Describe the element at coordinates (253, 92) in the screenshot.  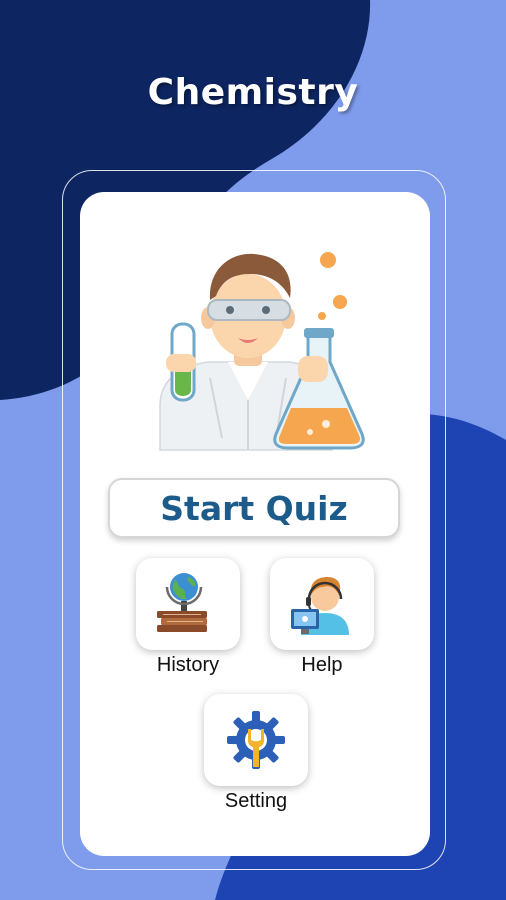
I see `app-title: Chemistry` at that location.